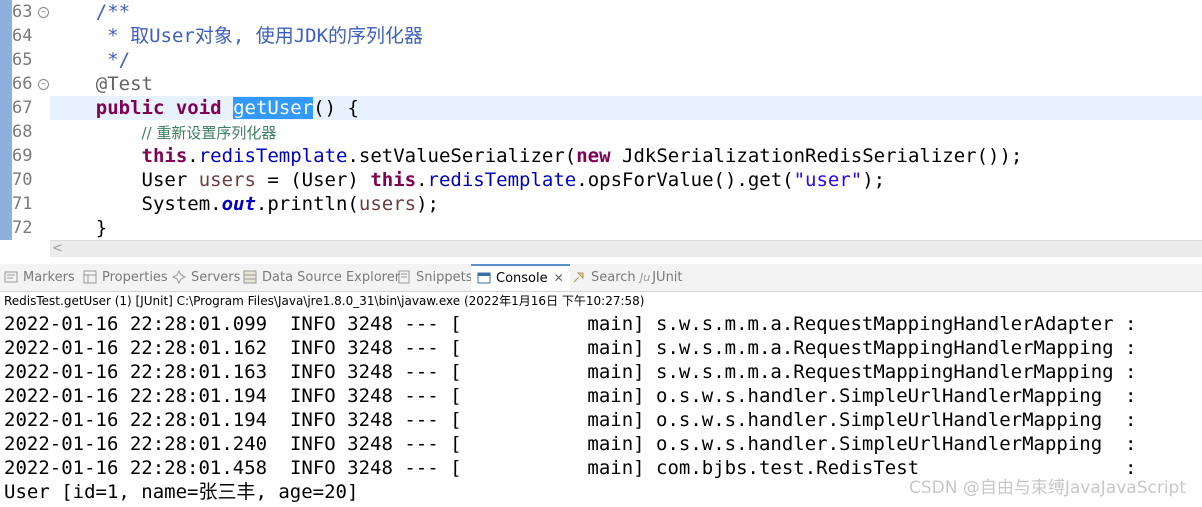  What do you see at coordinates (22, 84) in the screenshot?
I see `line-number: 66` at bounding box center [22, 84].